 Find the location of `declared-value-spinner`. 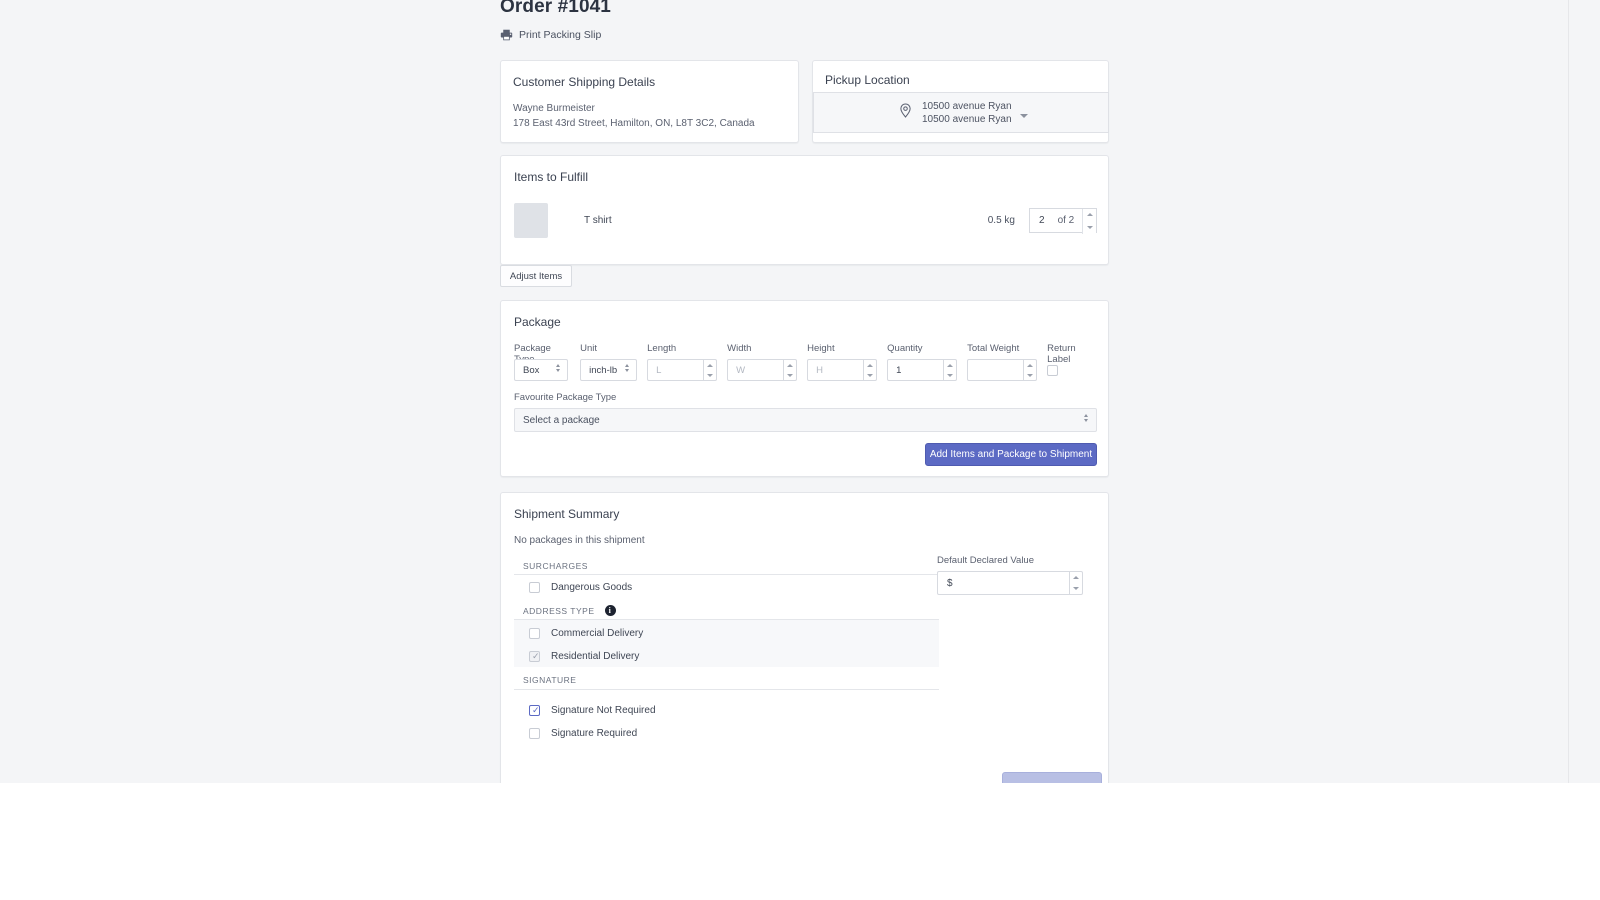

declared-value-spinner is located at coordinates (1076, 583).